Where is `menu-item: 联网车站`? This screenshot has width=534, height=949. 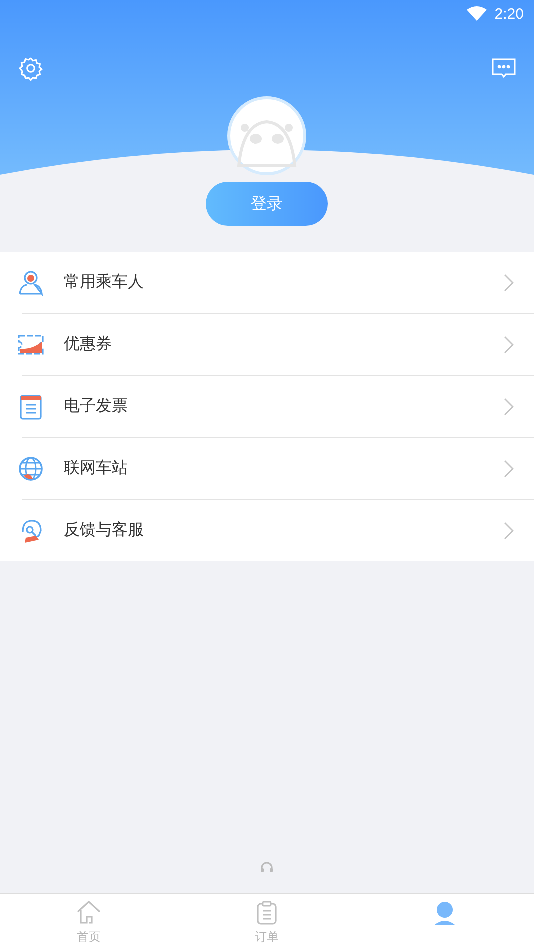 menu-item: 联网车站 is located at coordinates (278, 468).